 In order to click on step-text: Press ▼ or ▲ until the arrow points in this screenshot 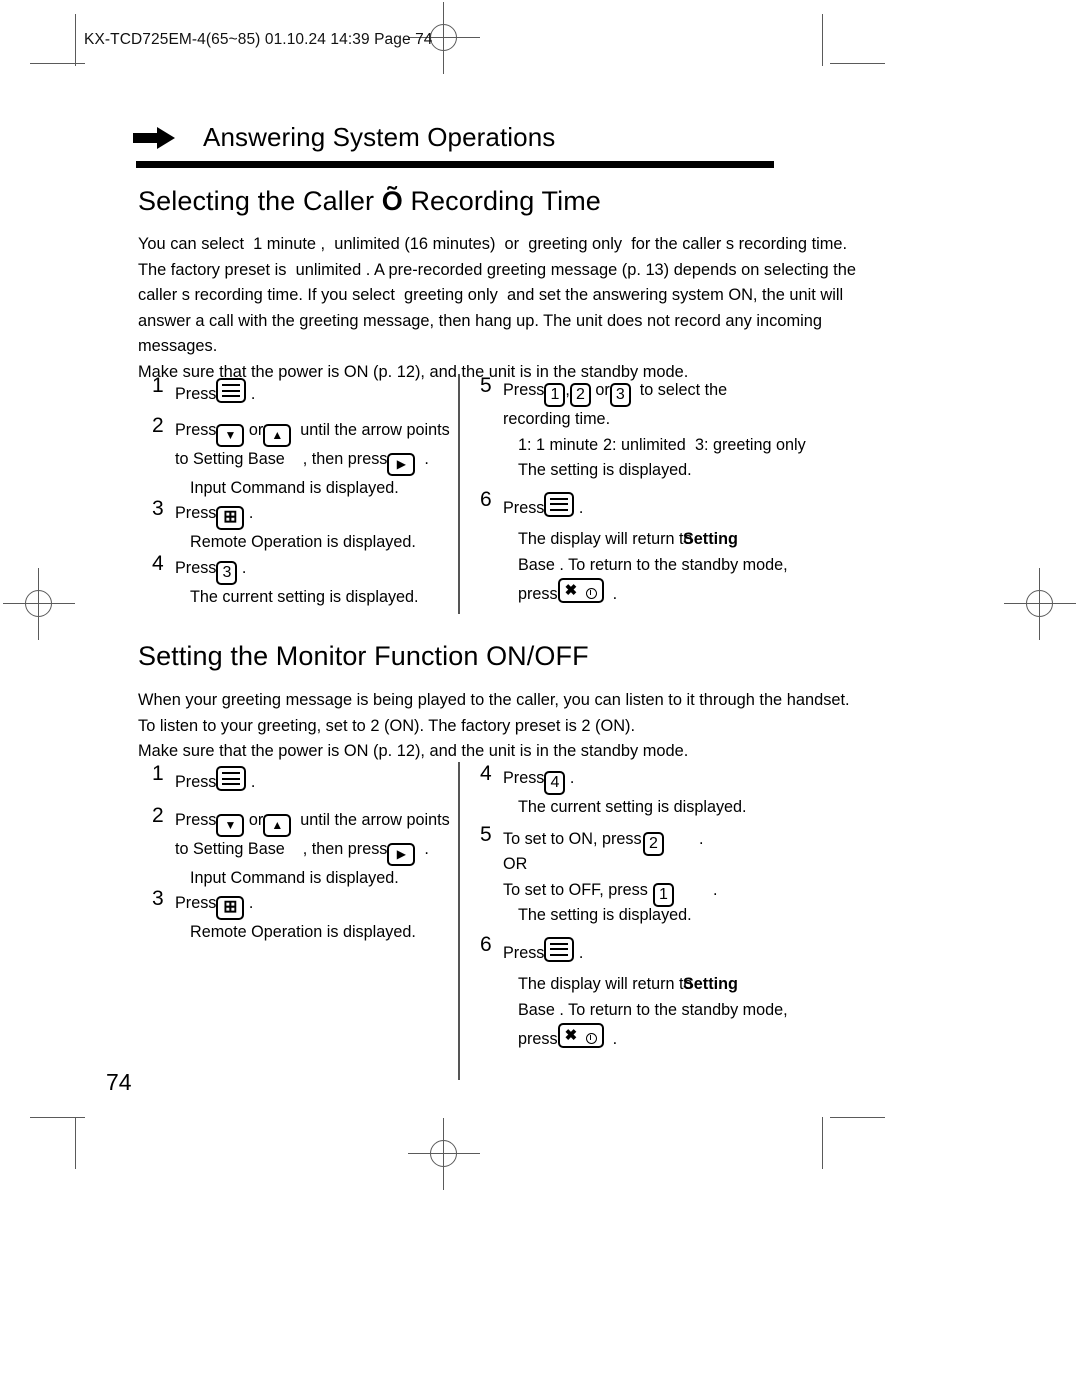, I will do `click(313, 822)`.